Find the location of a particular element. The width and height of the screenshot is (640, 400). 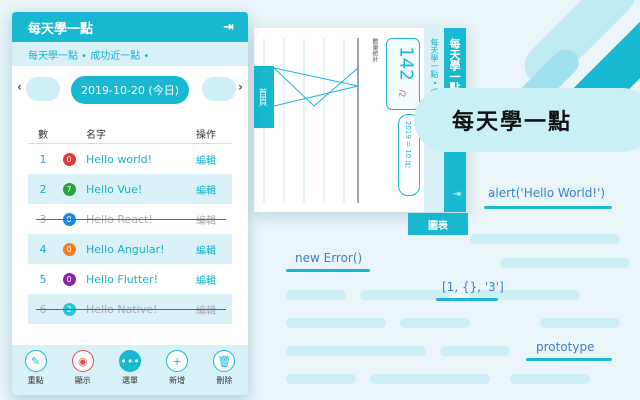

row-name: Hello Flutter! is located at coordinates (138, 279).